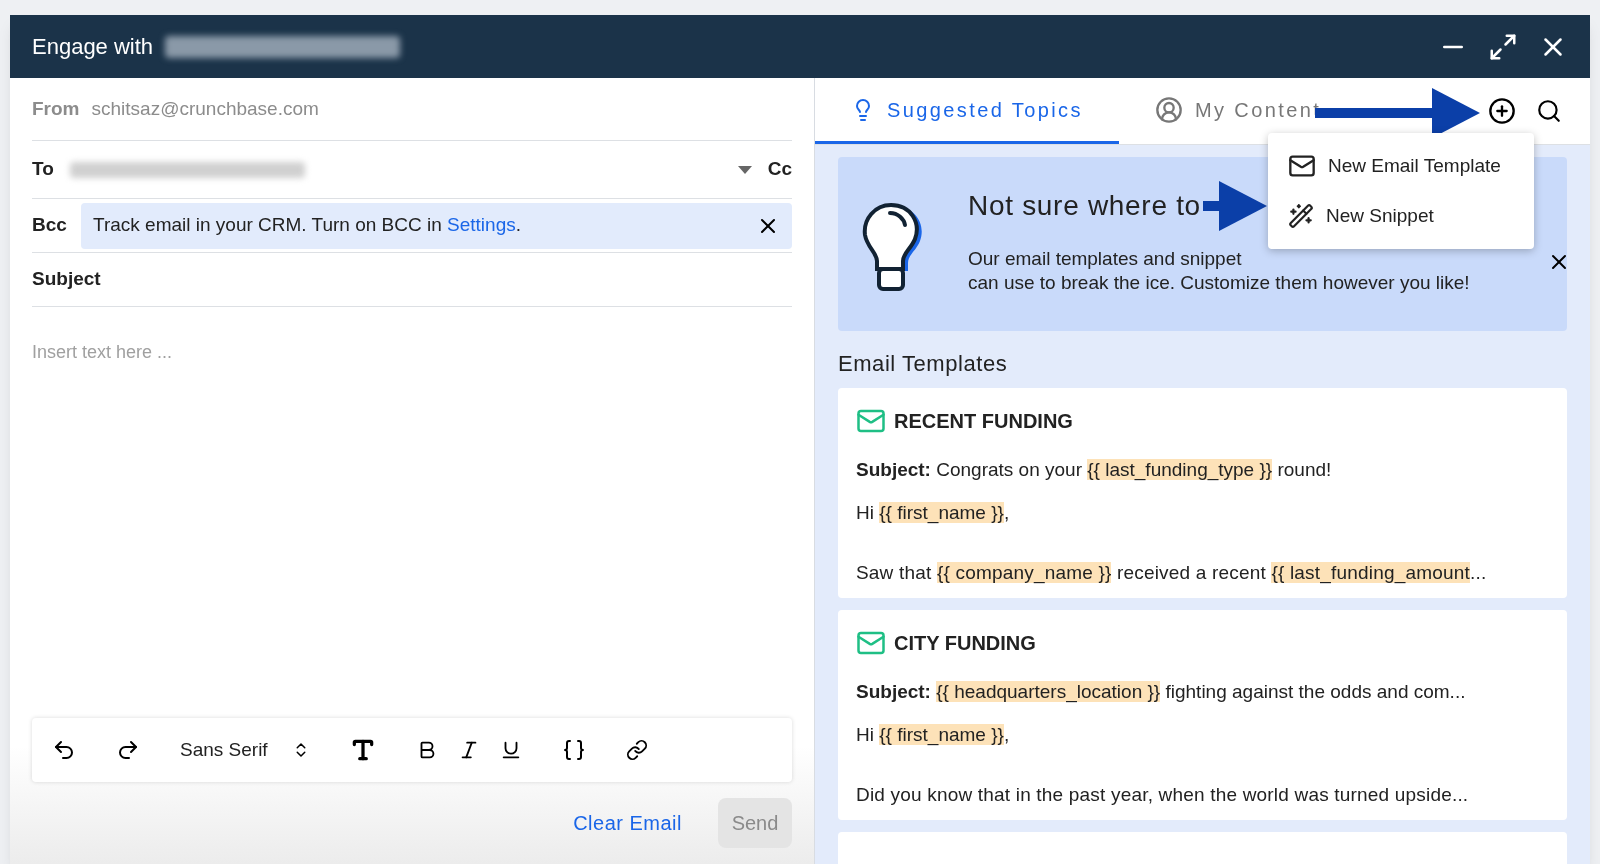  Describe the element at coordinates (205, 108) in the screenshot. I see `from-address: schitsaz@crunchbase.com` at that location.